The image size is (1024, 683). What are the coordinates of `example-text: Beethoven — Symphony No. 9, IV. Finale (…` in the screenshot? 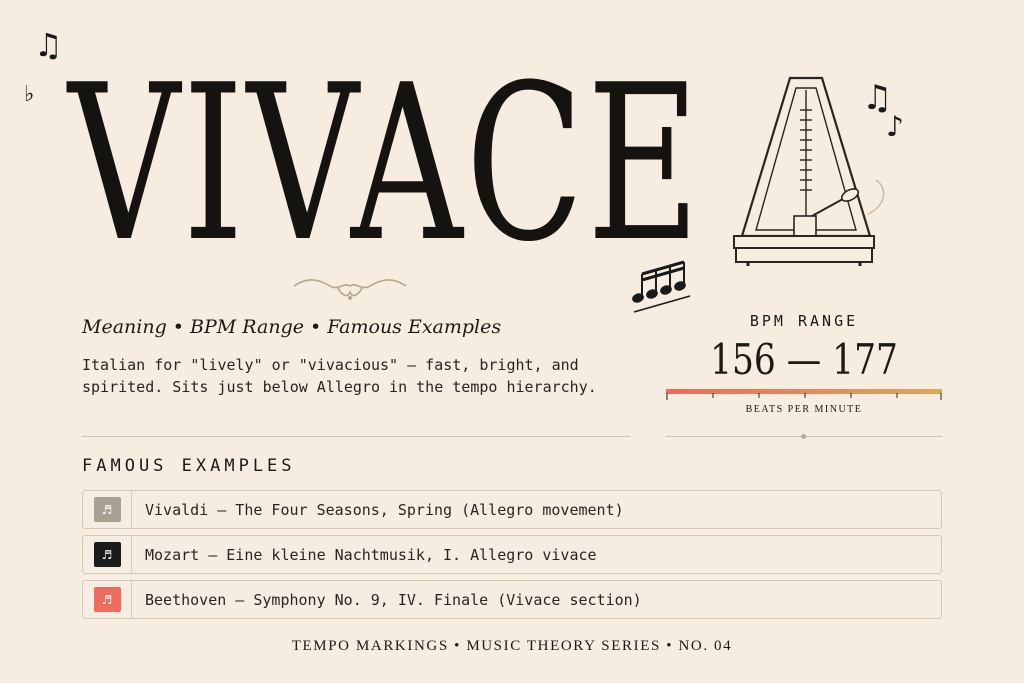 It's located at (393, 599).